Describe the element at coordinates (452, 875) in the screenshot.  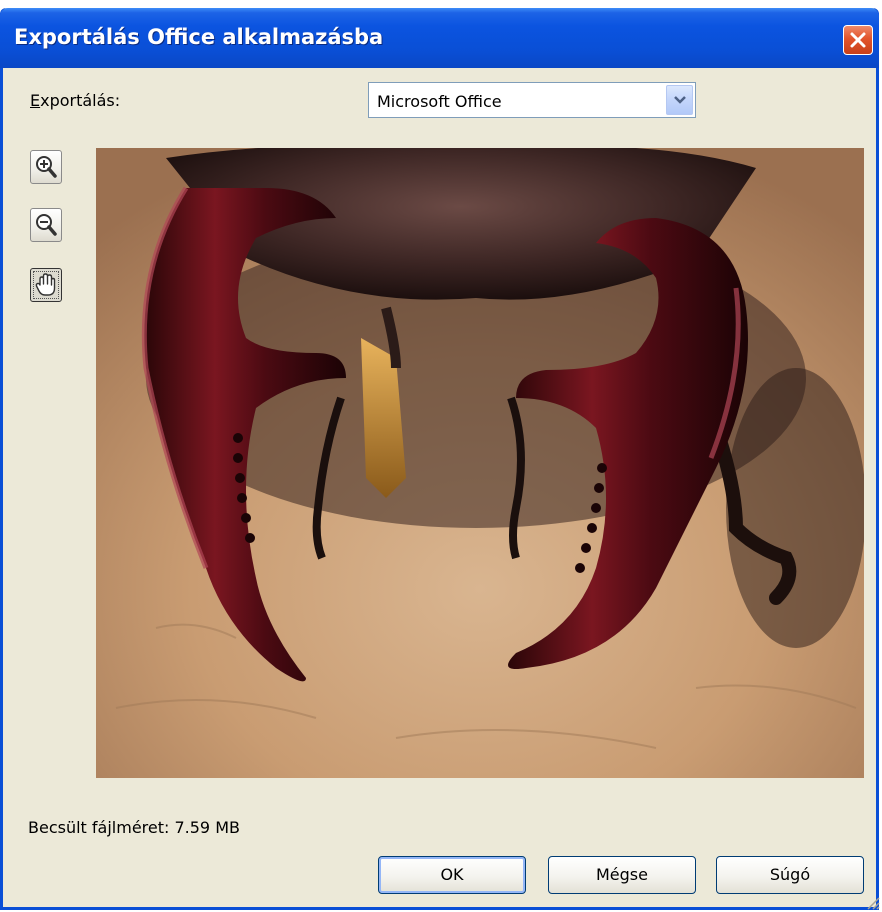
I see `ok-button: OK` at that location.